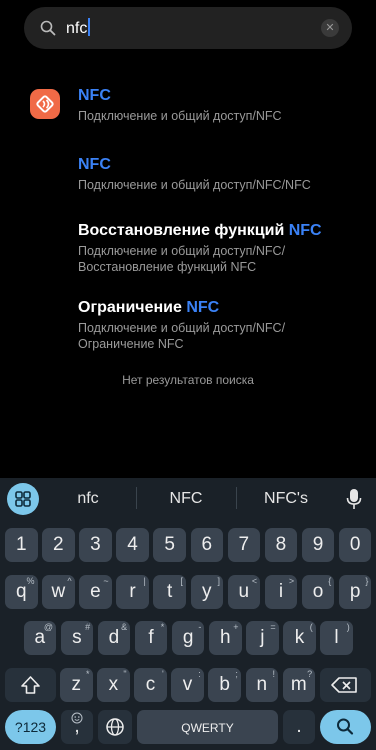 The height and width of the screenshot is (750, 376). Describe the element at coordinates (114, 638) in the screenshot. I see `key-d: d &` at that location.